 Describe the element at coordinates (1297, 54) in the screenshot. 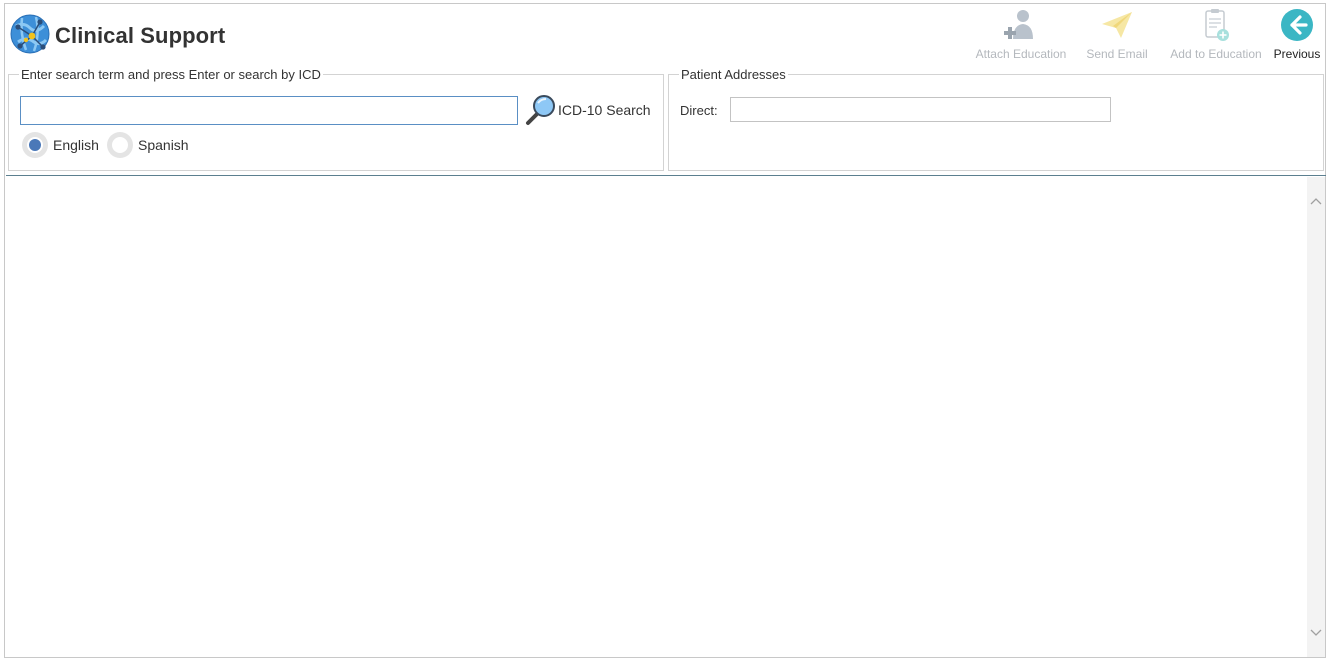

I see `previous-label: Previous` at that location.